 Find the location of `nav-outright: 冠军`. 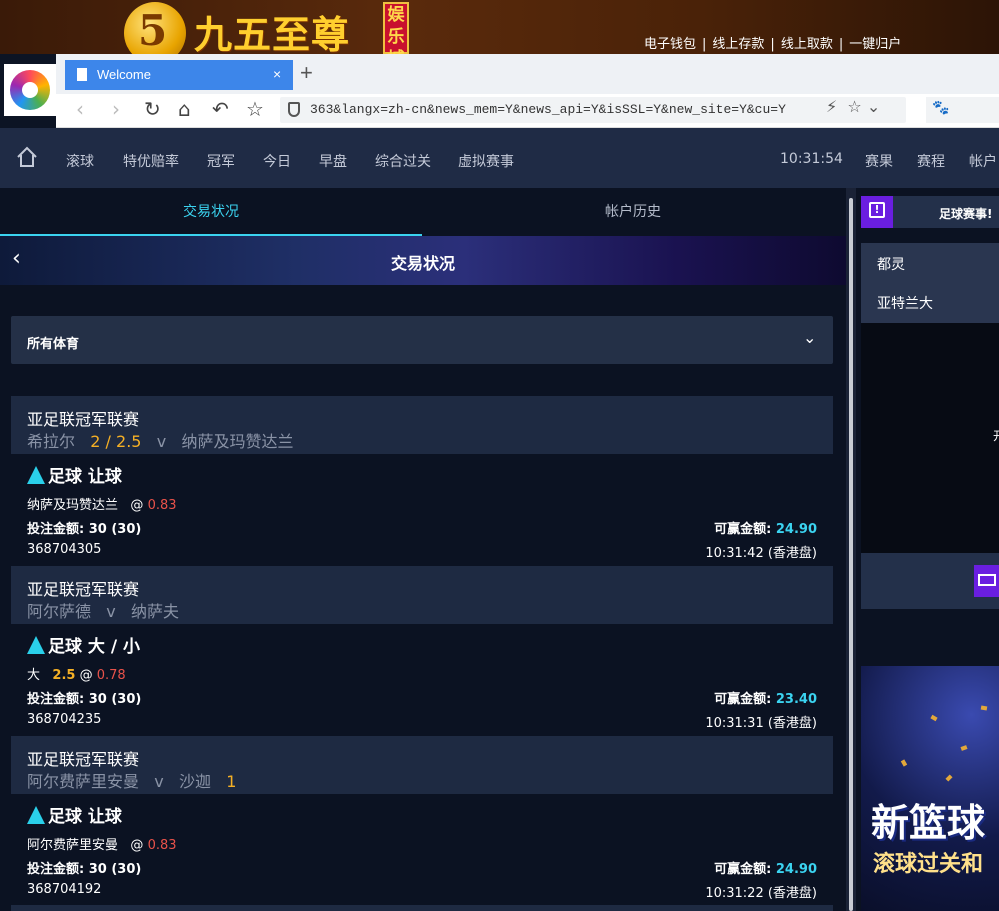

nav-outright: 冠军 is located at coordinates (221, 161).